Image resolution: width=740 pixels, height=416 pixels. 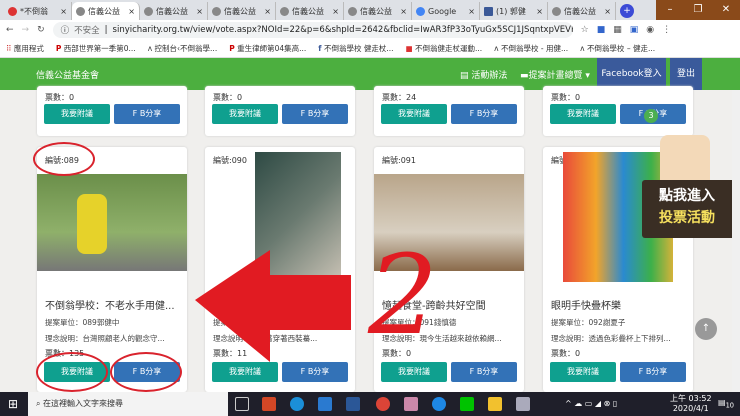 What do you see at coordinates (666, 30) in the screenshot?
I see `menu-icon: ⋮` at bounding box center [666, 30].